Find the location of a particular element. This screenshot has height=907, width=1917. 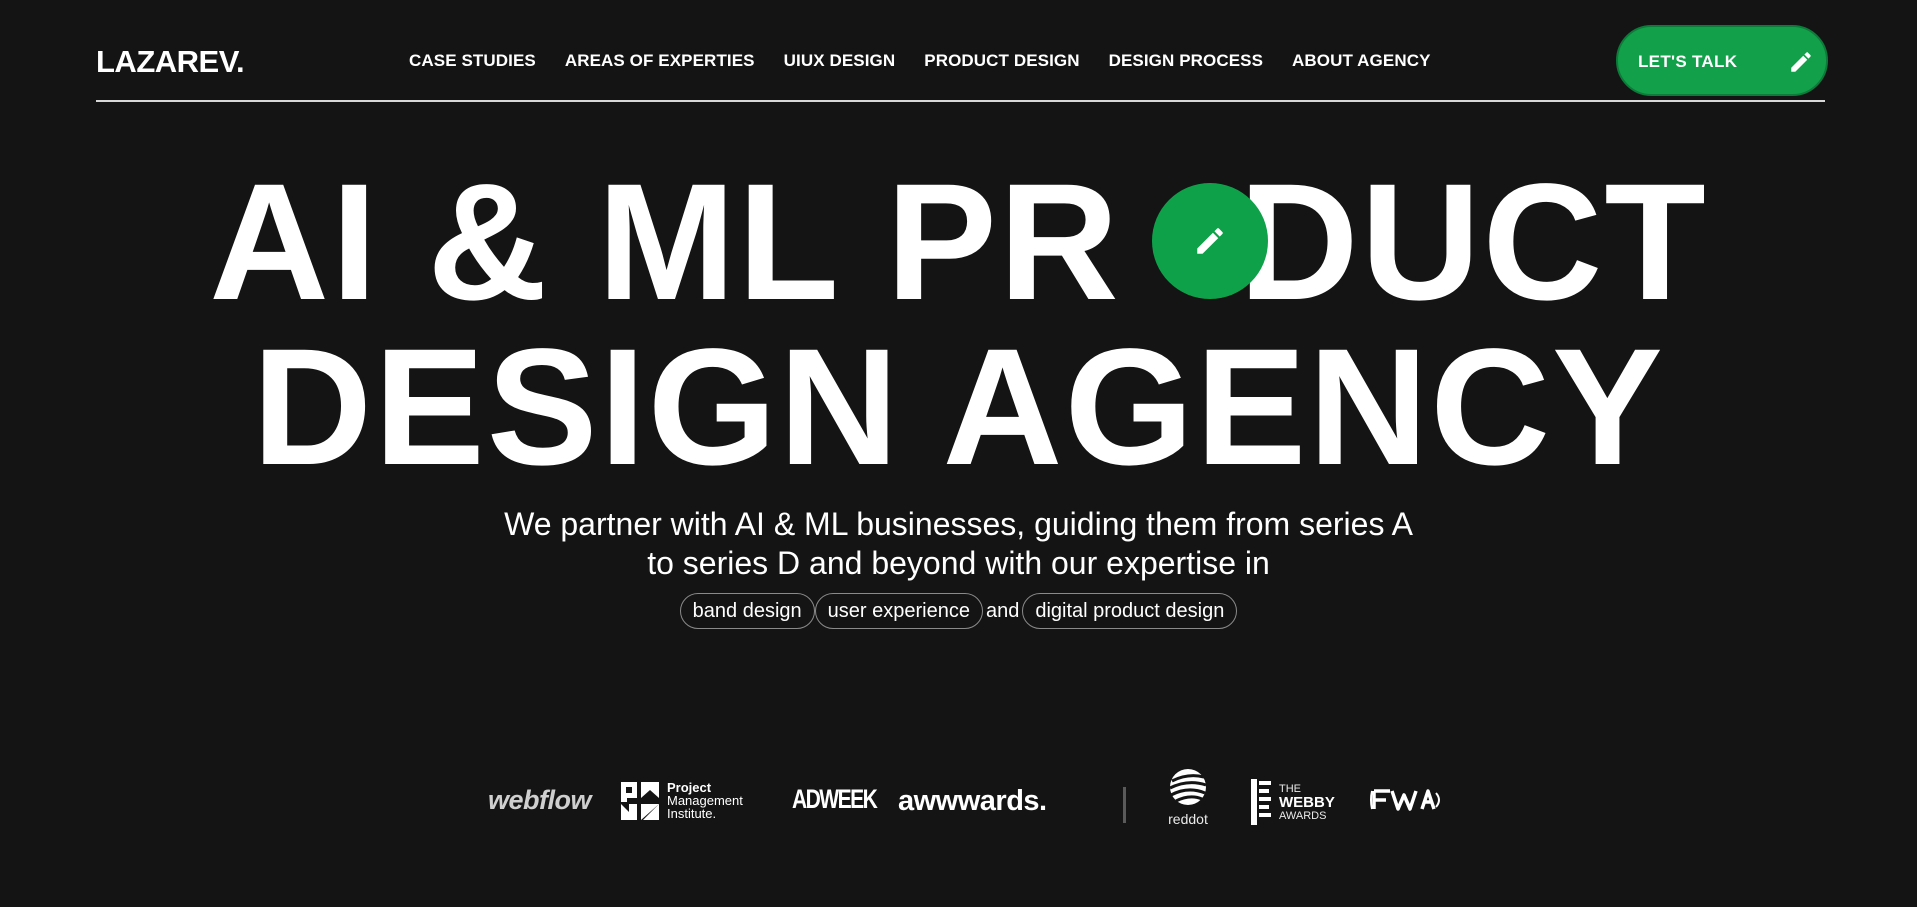

webby-line-2: WEBBY is located at coordinates (1307, 802).